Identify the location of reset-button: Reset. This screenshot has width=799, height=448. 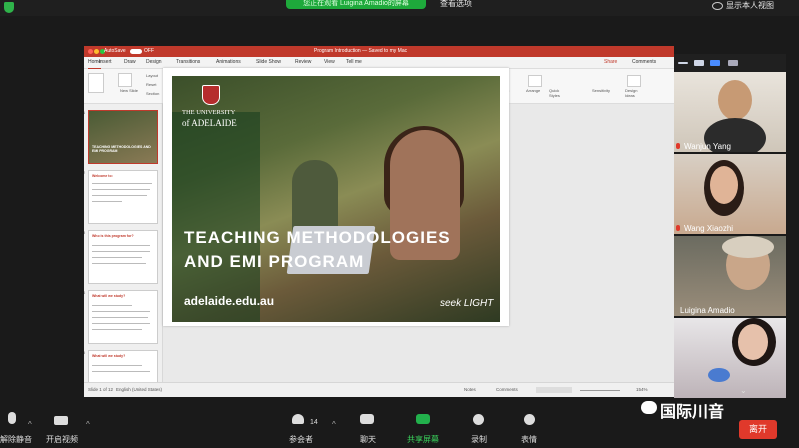
(151, 84).